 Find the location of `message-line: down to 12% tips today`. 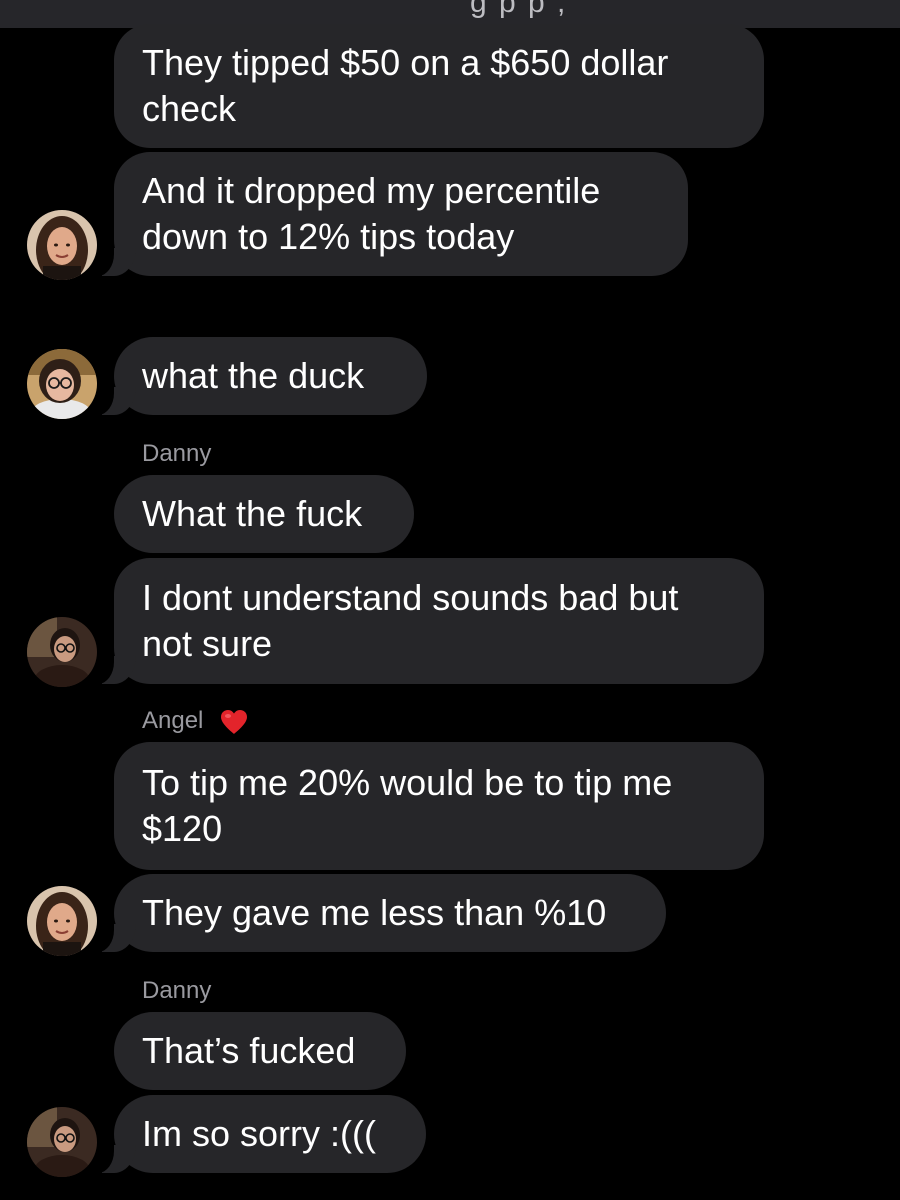

message-line: down to 12% tips today is located at coordinates (328, 236).